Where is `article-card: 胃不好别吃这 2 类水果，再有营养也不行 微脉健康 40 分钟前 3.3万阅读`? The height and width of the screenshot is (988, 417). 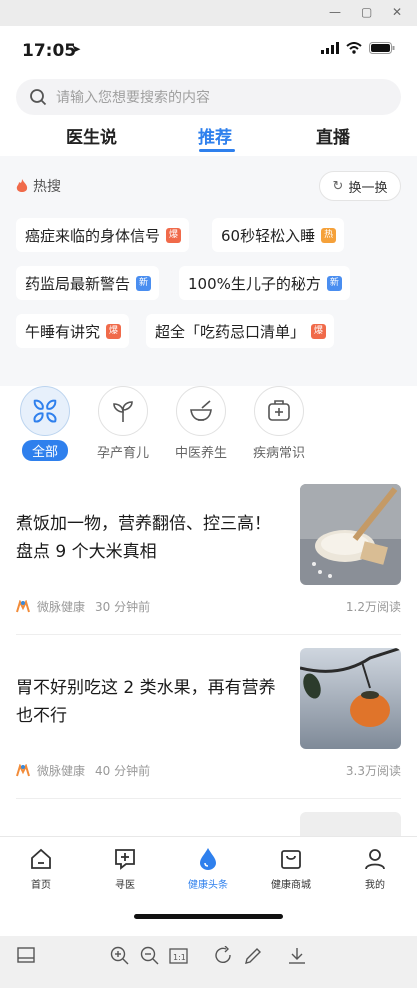
article-card: 胃不好别吃这 2 类水果，再有营养也不行 微脉健康 40 分钟前 3.3万阅读 is located at coordinates (208, 723).